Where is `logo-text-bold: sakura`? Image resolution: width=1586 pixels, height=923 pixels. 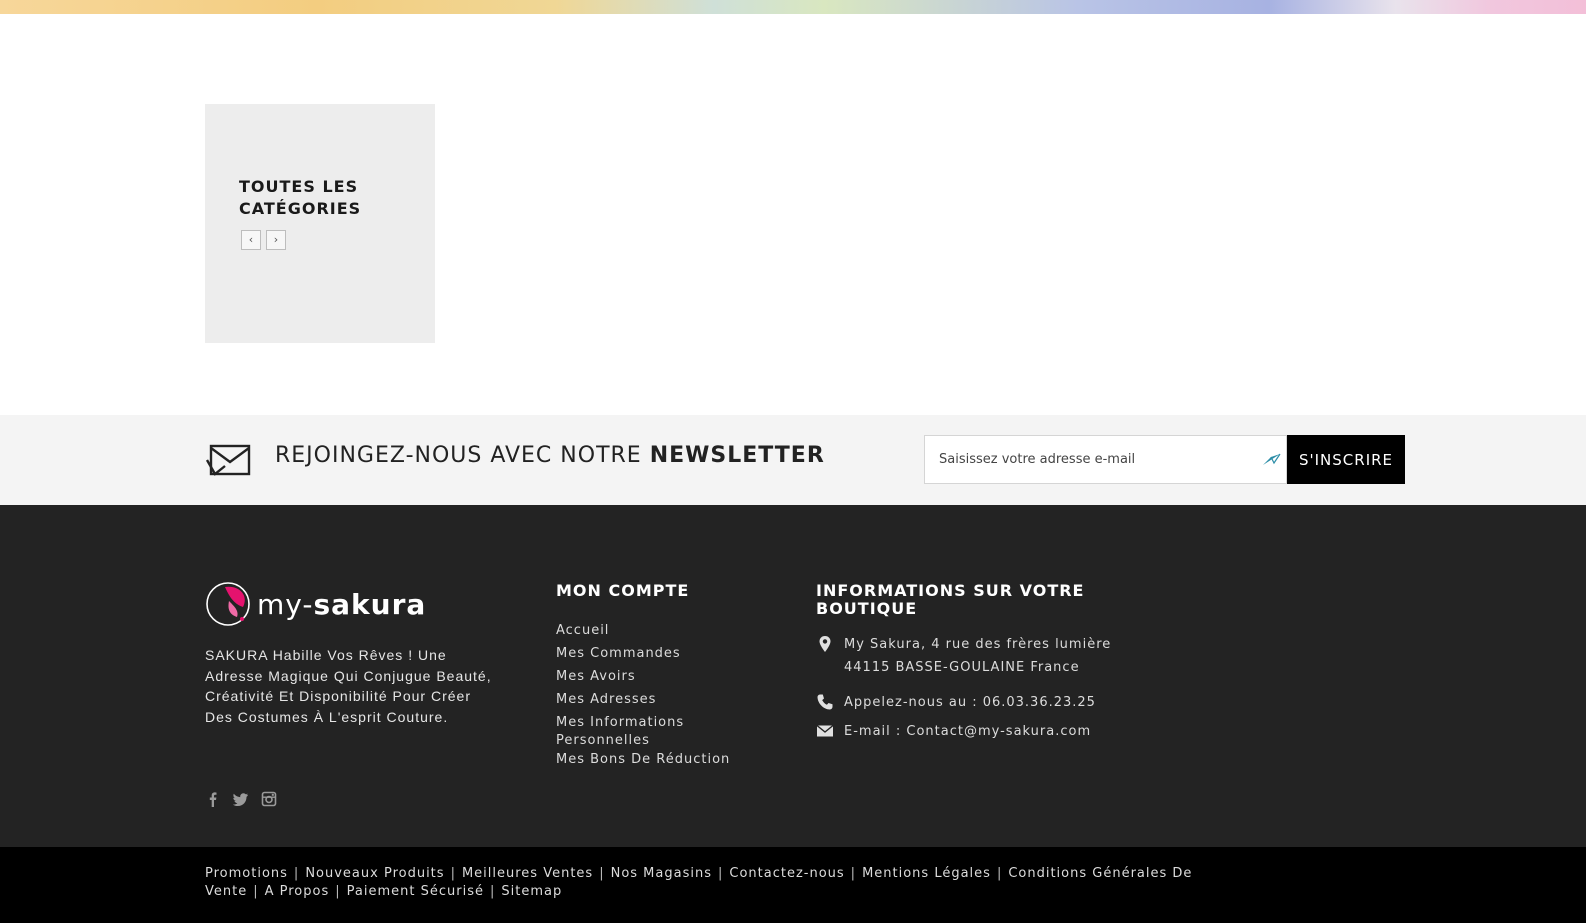 logo-text-bold: sakura is located at coordinates (370, 604).